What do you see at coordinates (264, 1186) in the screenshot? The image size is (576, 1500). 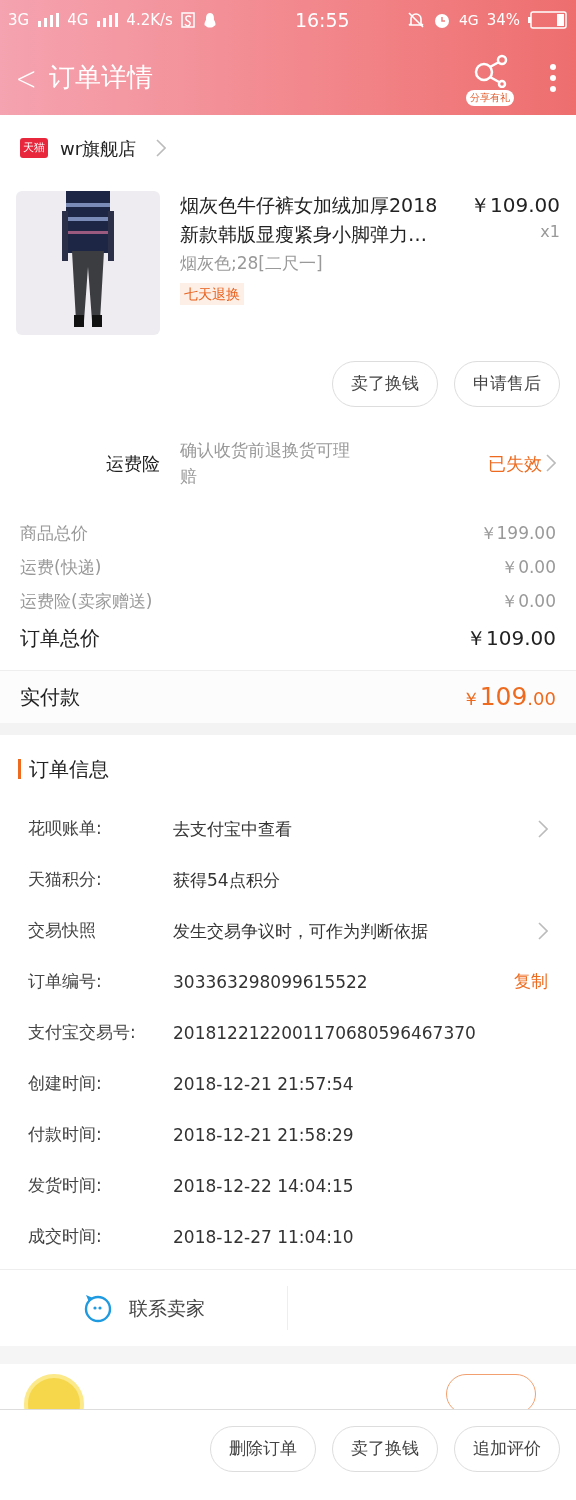 I see `info-value: 2018-12-22 14:04:15` at bounding box center [264, 1186].